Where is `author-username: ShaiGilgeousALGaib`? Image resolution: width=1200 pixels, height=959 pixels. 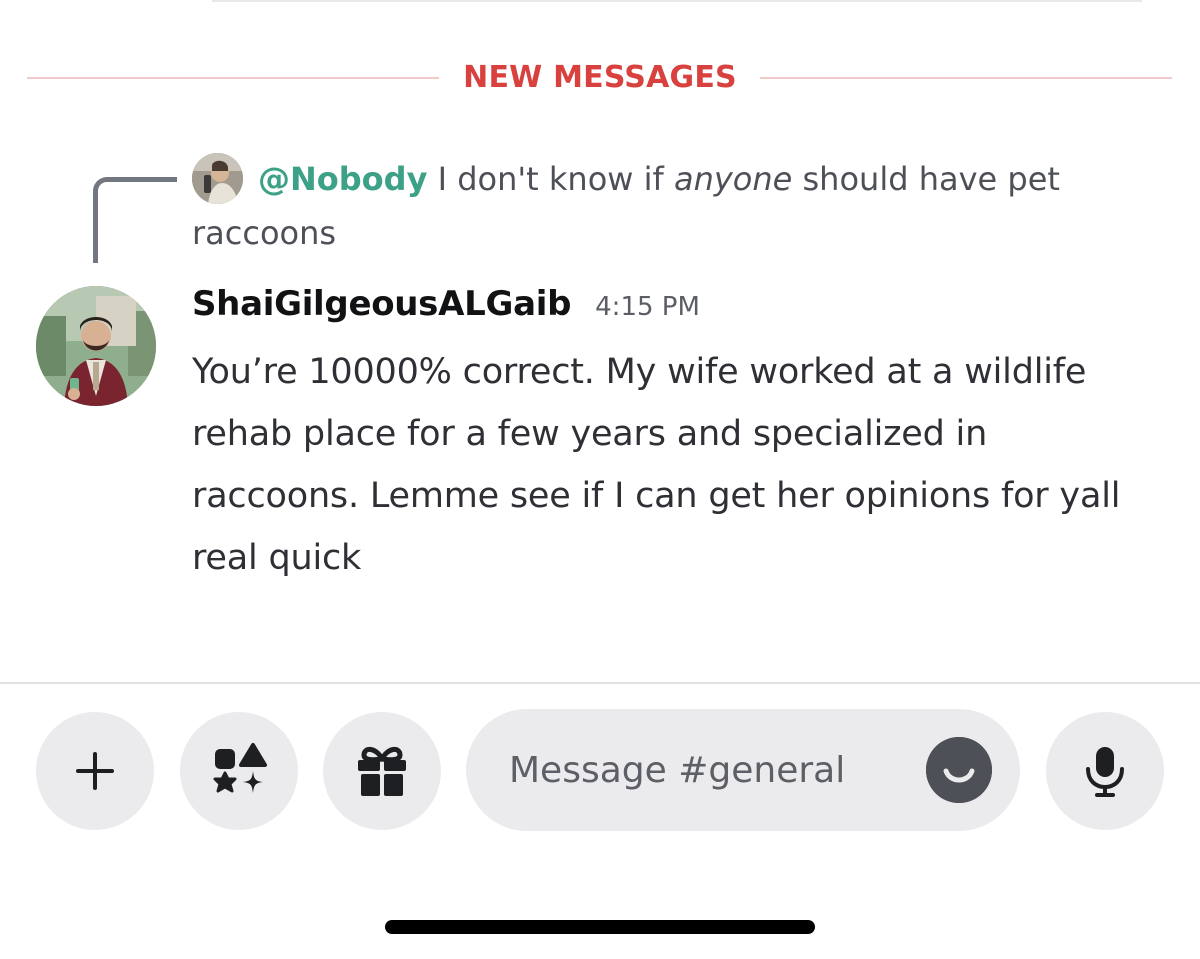
author-username: ShaiGilgeousALGaib is located at coordinates (381, 304).